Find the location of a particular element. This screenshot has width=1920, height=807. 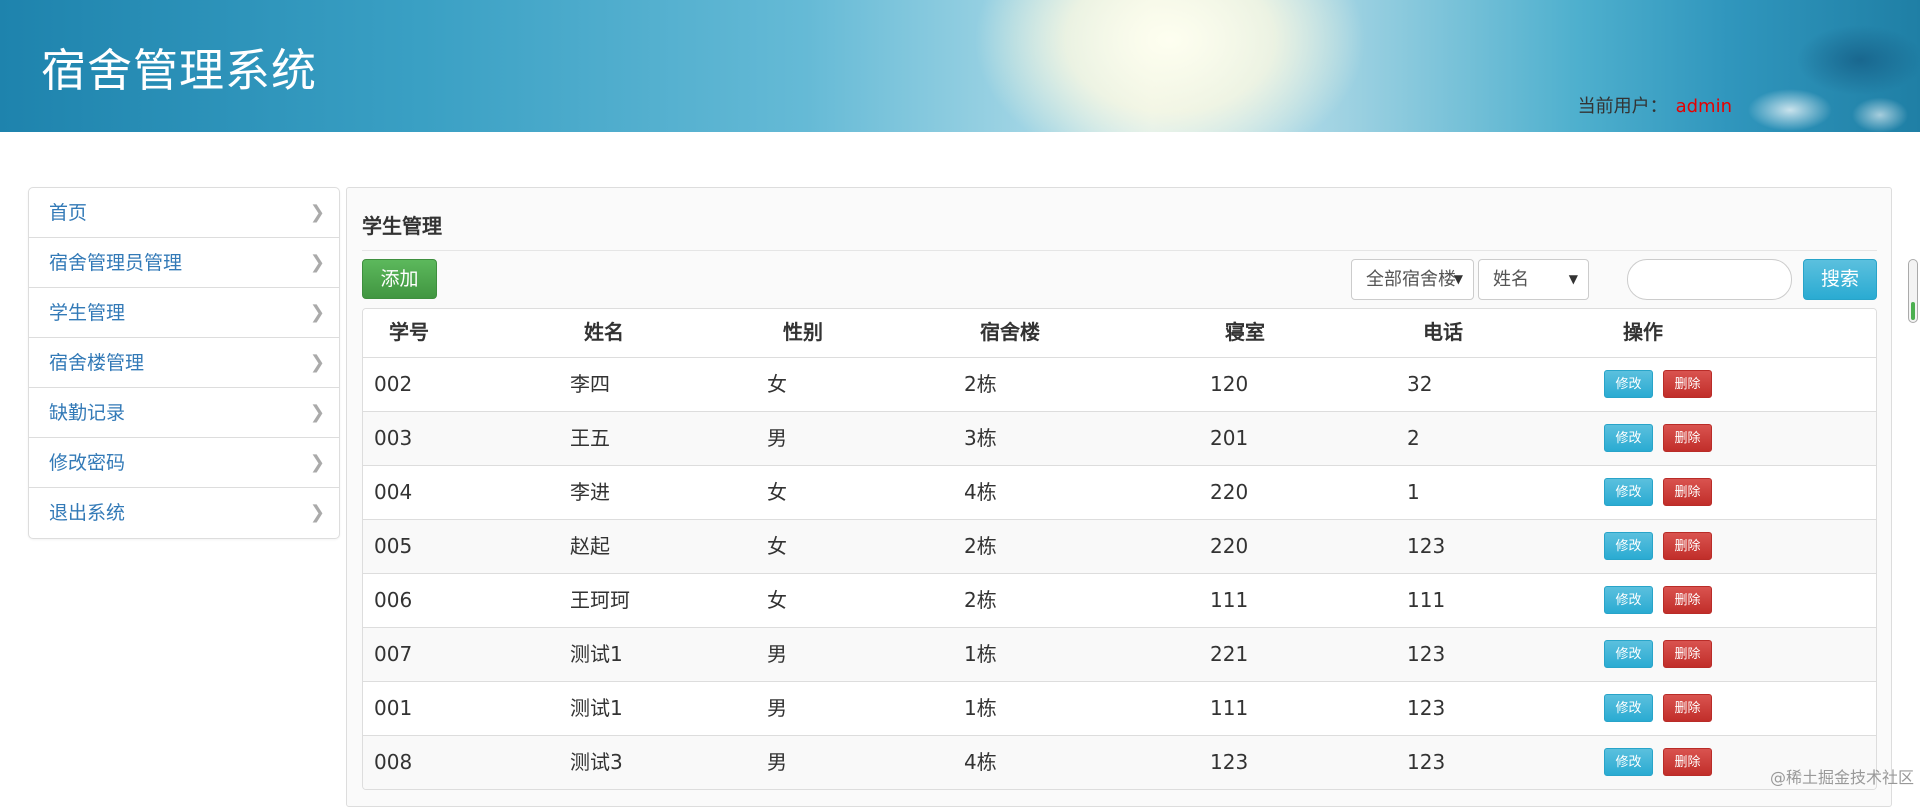

column-header: 寝室 is located at coordinates (1245, 332).